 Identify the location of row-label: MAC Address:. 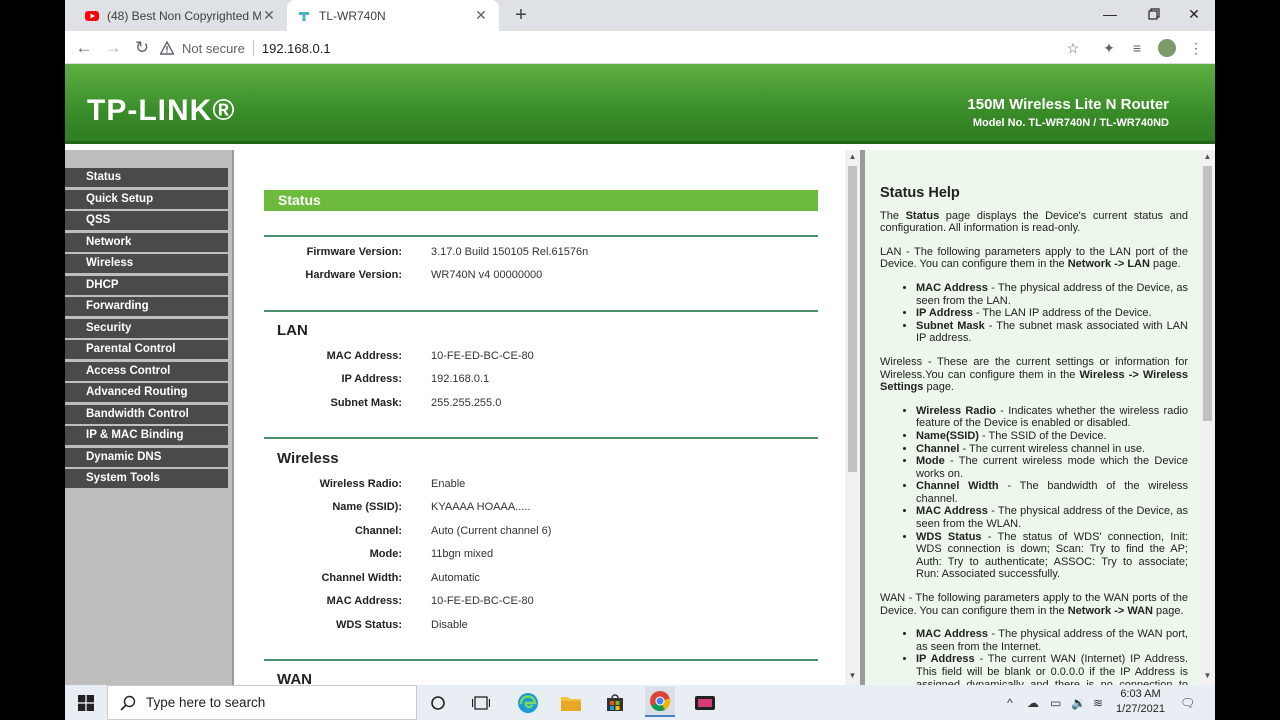
(364, 601).